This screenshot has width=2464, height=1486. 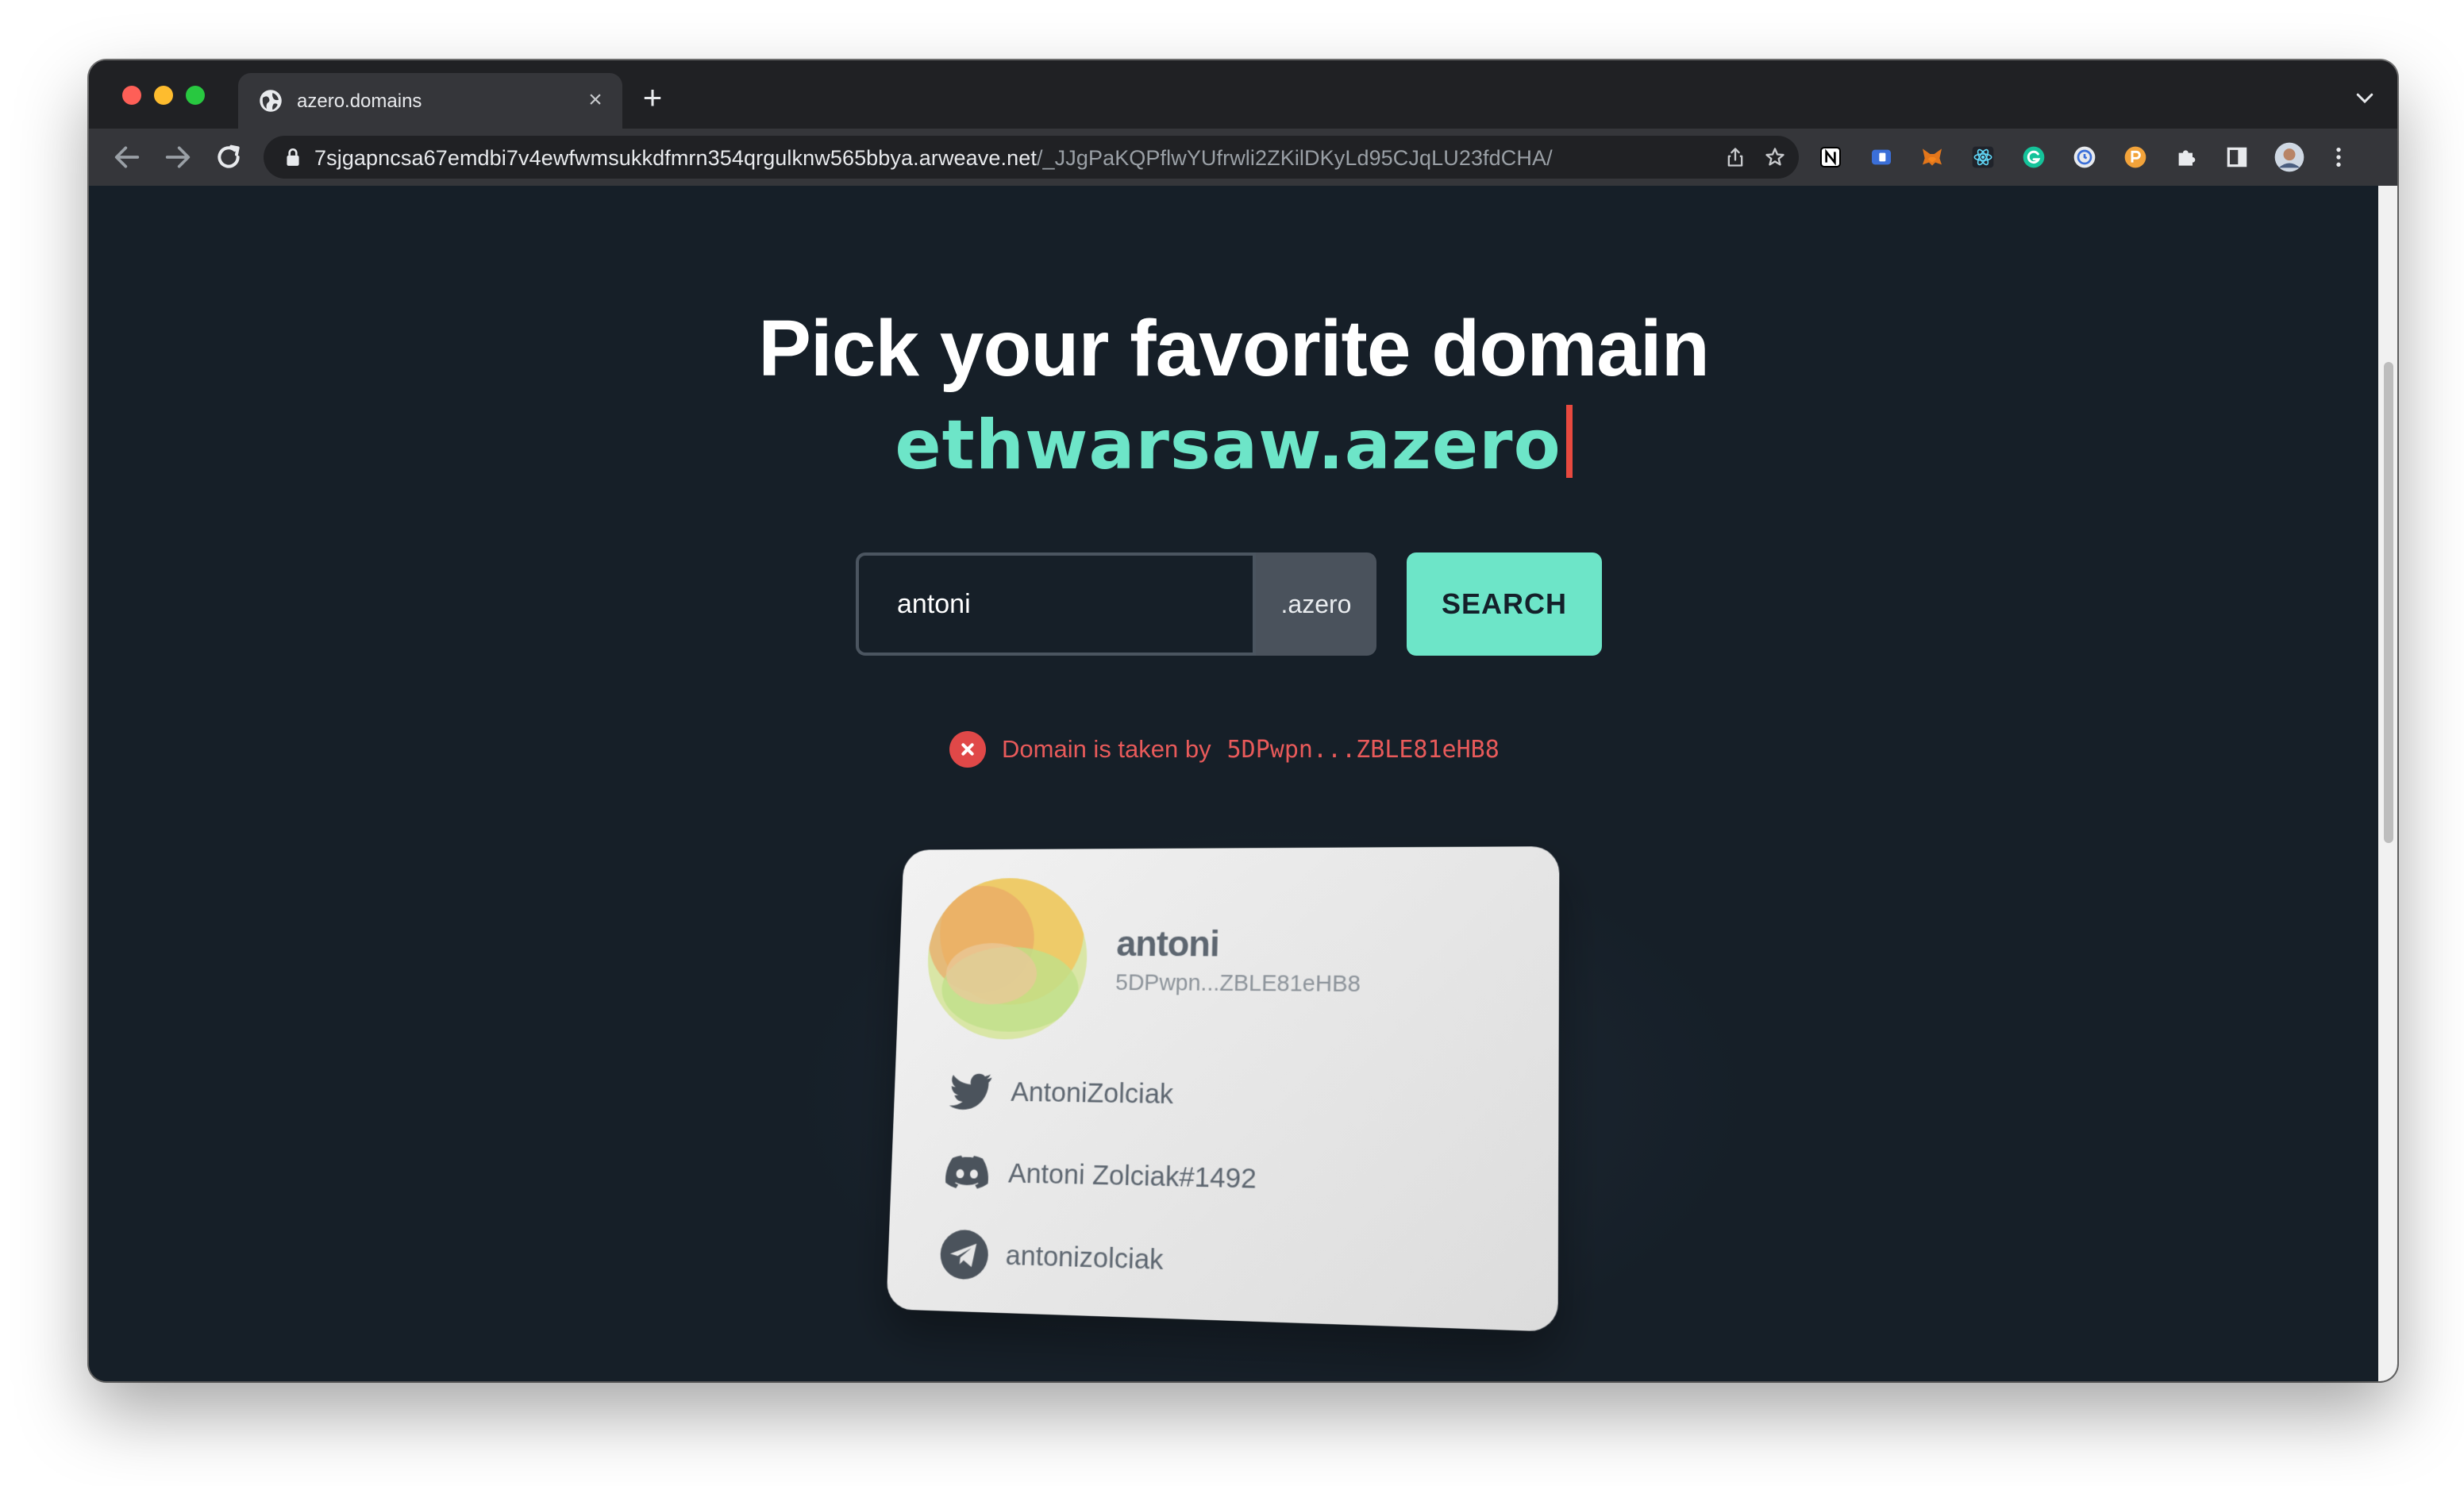 I want to click on error-icon, so click(x=967, y=749).